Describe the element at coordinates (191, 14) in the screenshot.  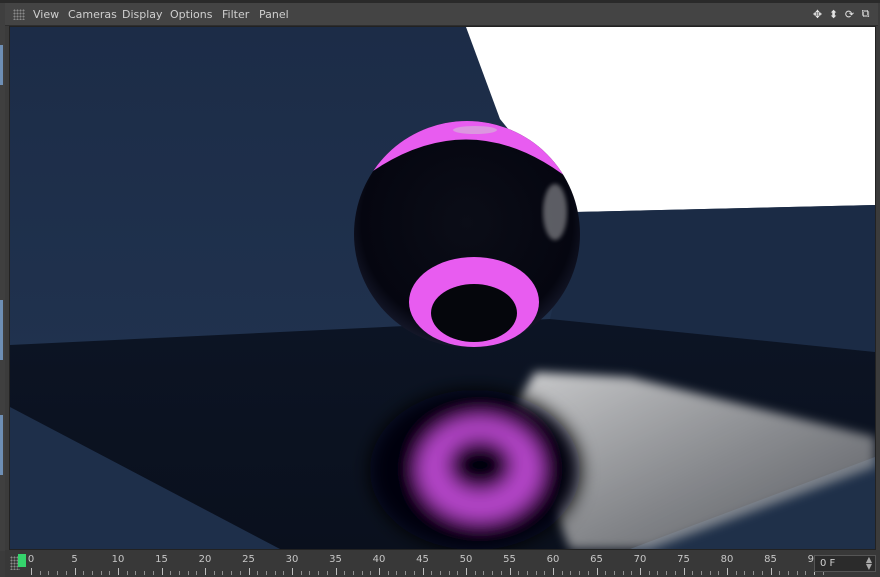
I see `menu-options: Options` at that location.